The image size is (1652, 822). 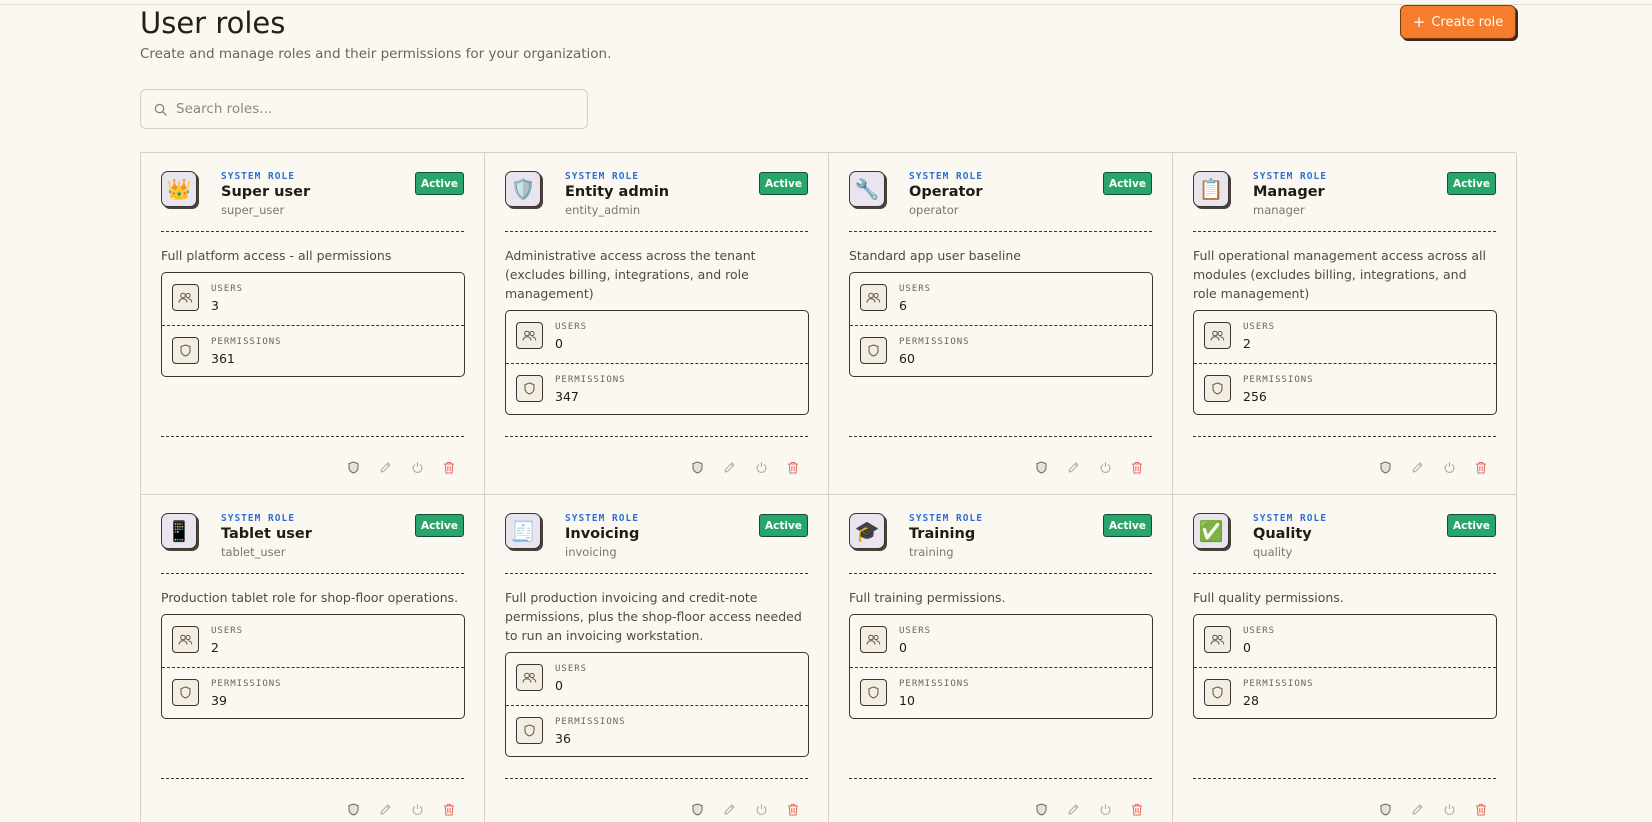 I want to click on permissions-count: 256, so click(x=1255, y=396).